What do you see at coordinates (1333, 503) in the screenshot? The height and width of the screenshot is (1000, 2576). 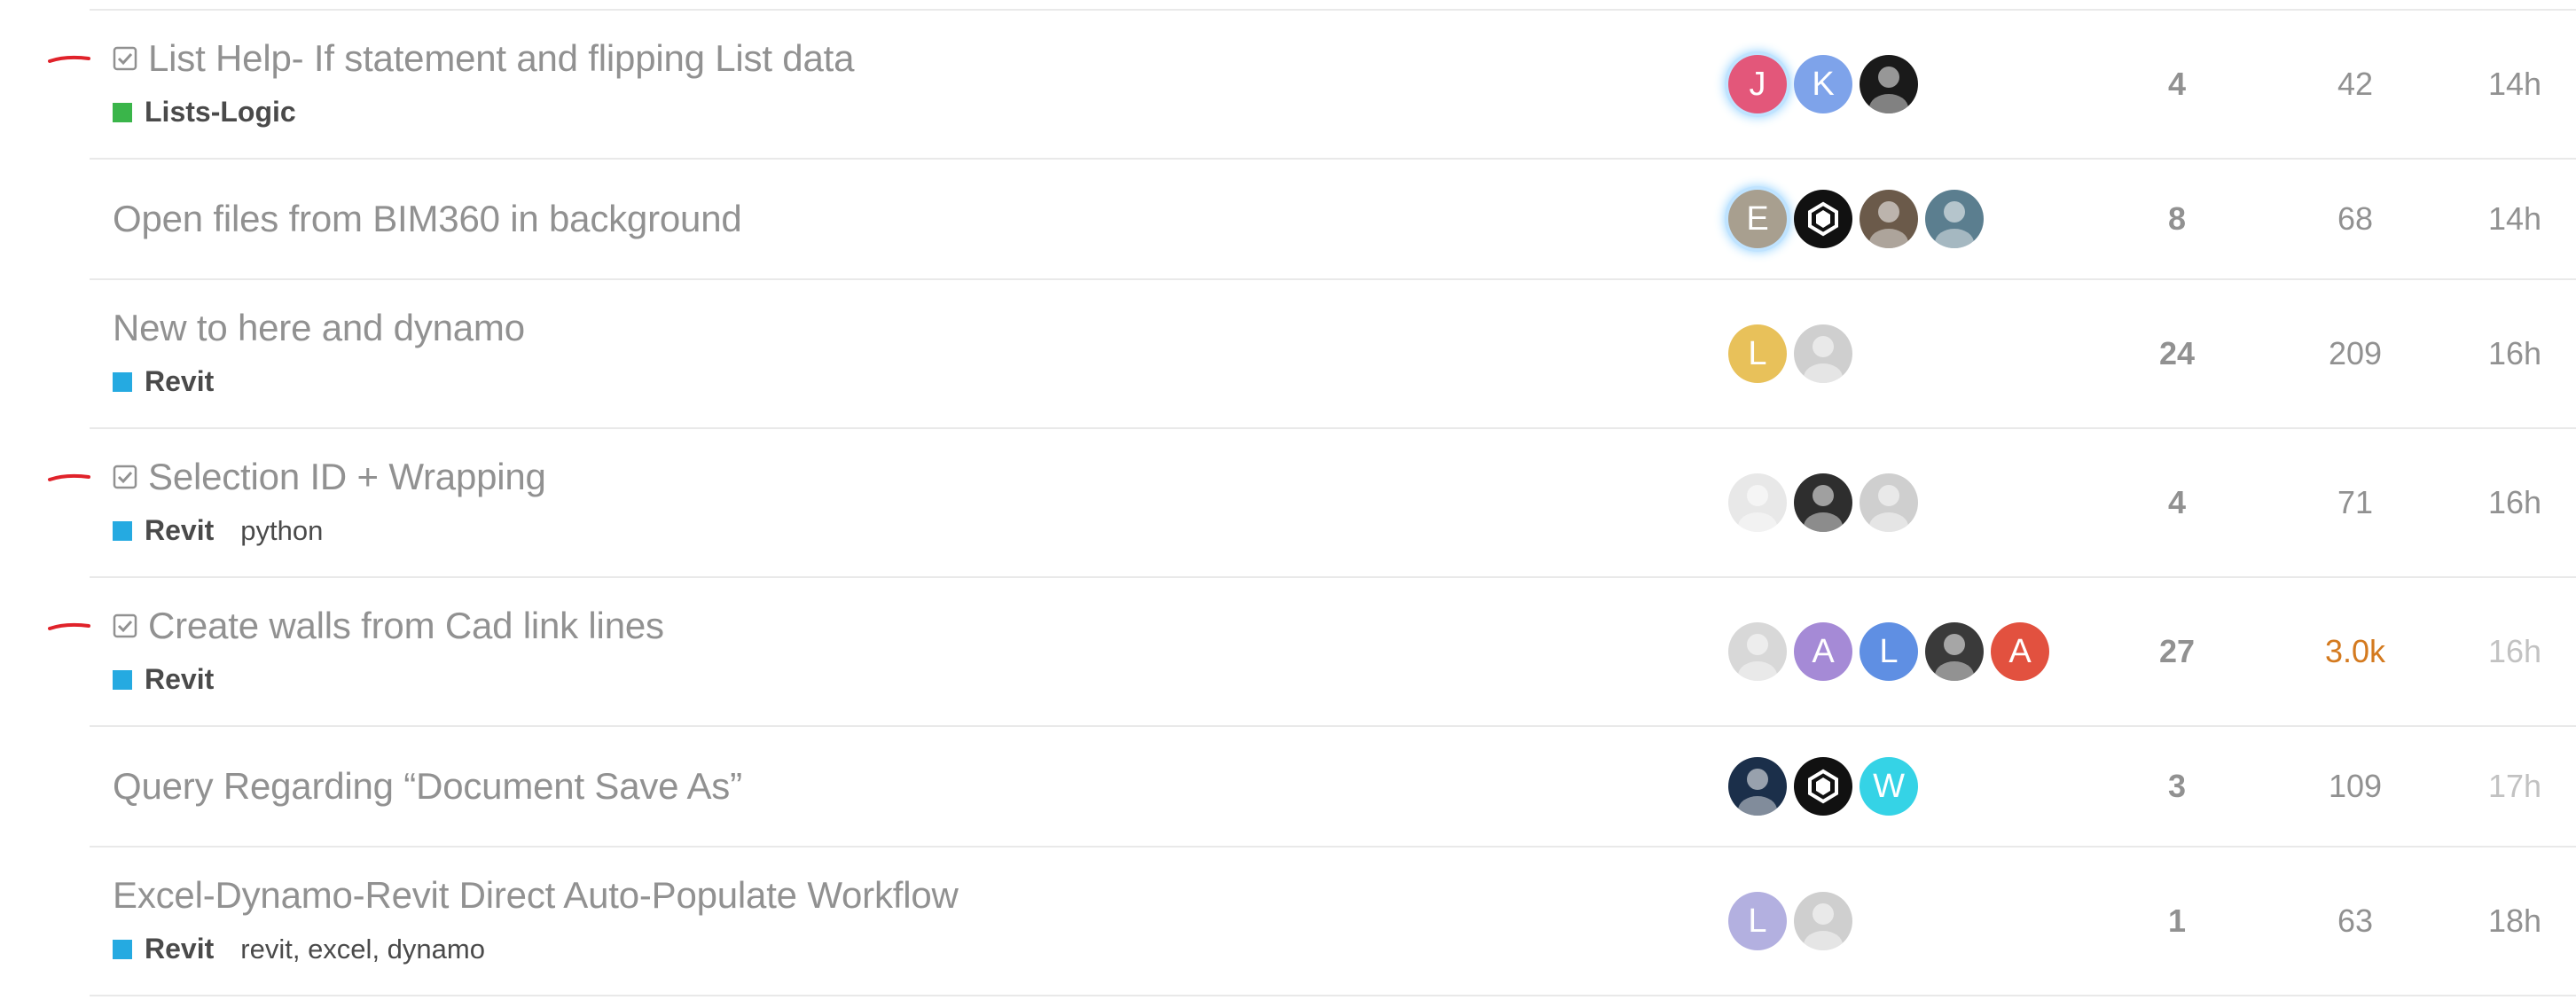 I see `topic-row: Selection ID + Wrapping Revit python 4 71 16h` at bounding box center [1333, 503].